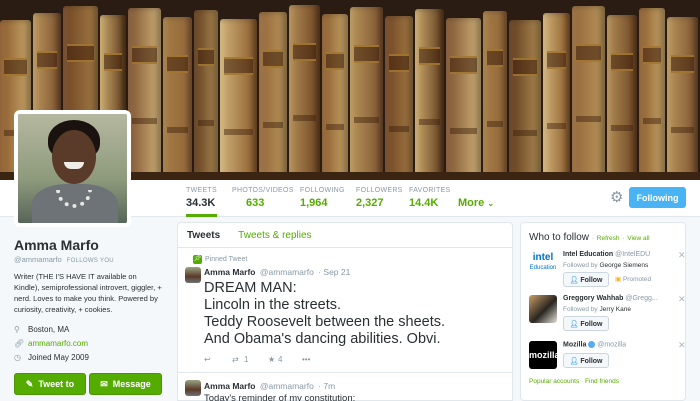  What do you see at coordinates (218, 359) in the screenshot?
I see `reply-icon: ↩` at bounding box center [218, 359].